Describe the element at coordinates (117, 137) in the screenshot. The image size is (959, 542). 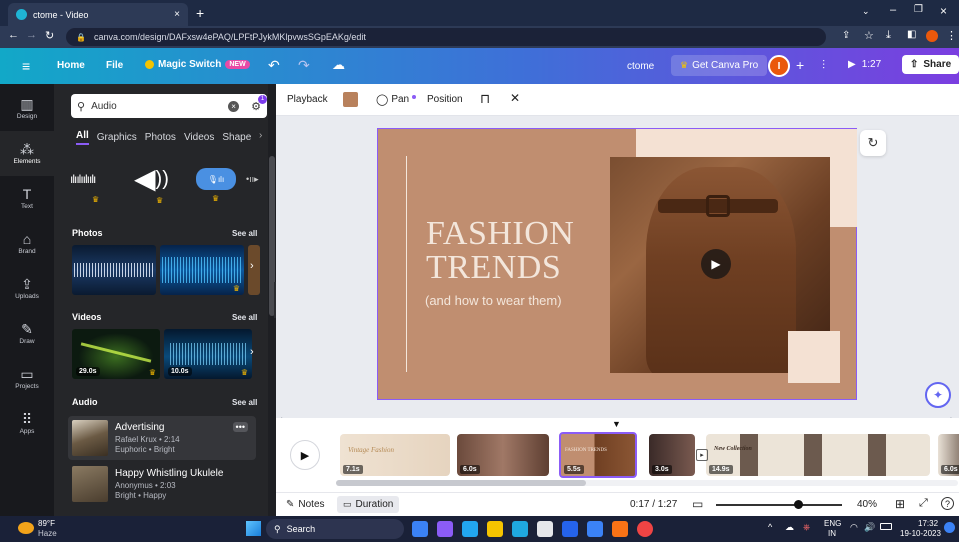
I see `category-tab-graphics: Graphics` at that location.